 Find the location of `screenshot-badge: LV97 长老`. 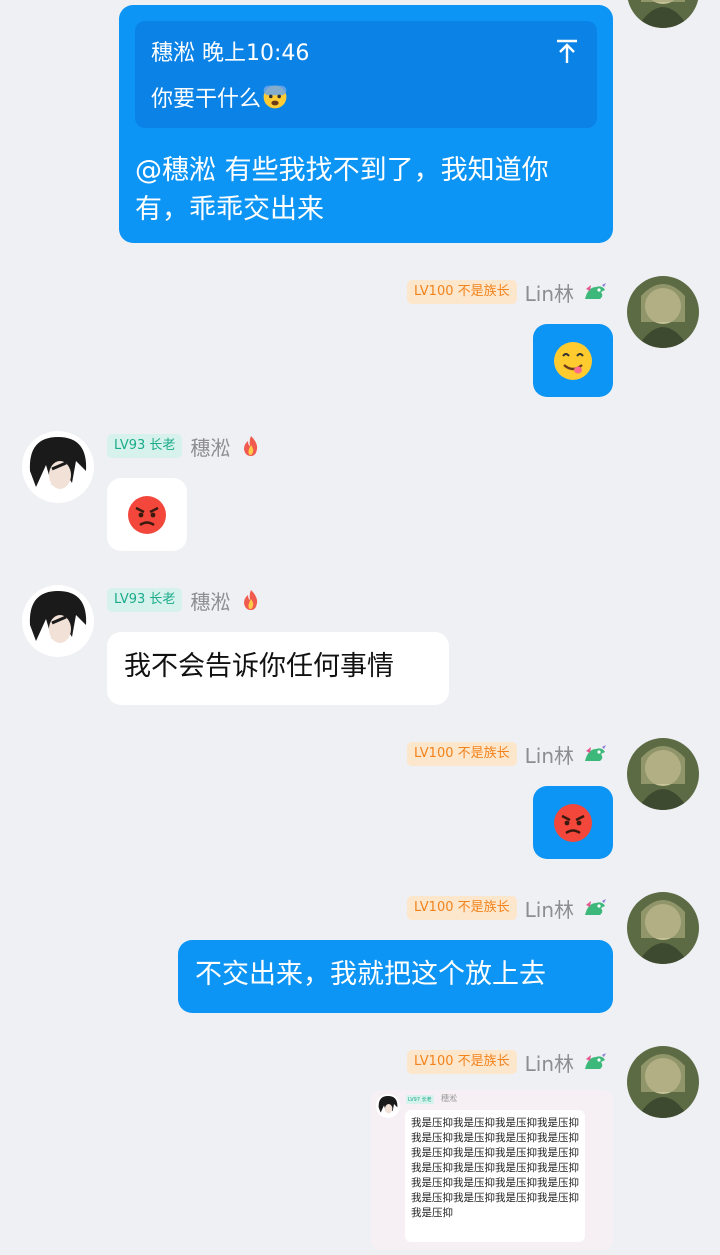

screenshot-badge: LV97 长老 is located at coordinates (420, 1099).